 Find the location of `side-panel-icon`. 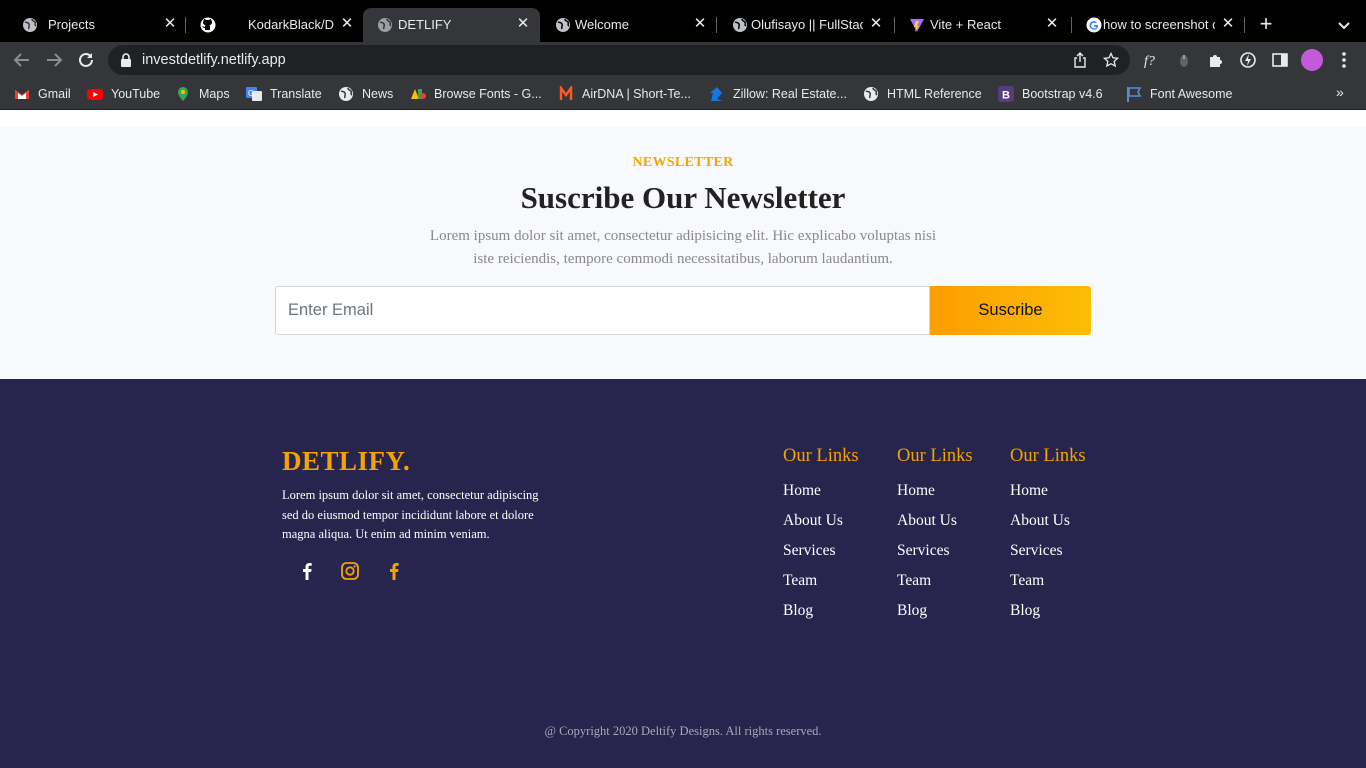

side-panel-icon is located at coordinates (1280, 60).